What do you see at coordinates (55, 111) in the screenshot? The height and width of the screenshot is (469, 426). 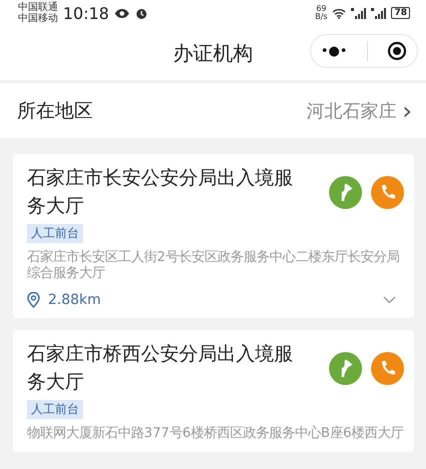 I see `region-label: 所在地区` at bounding box center [55, 111].